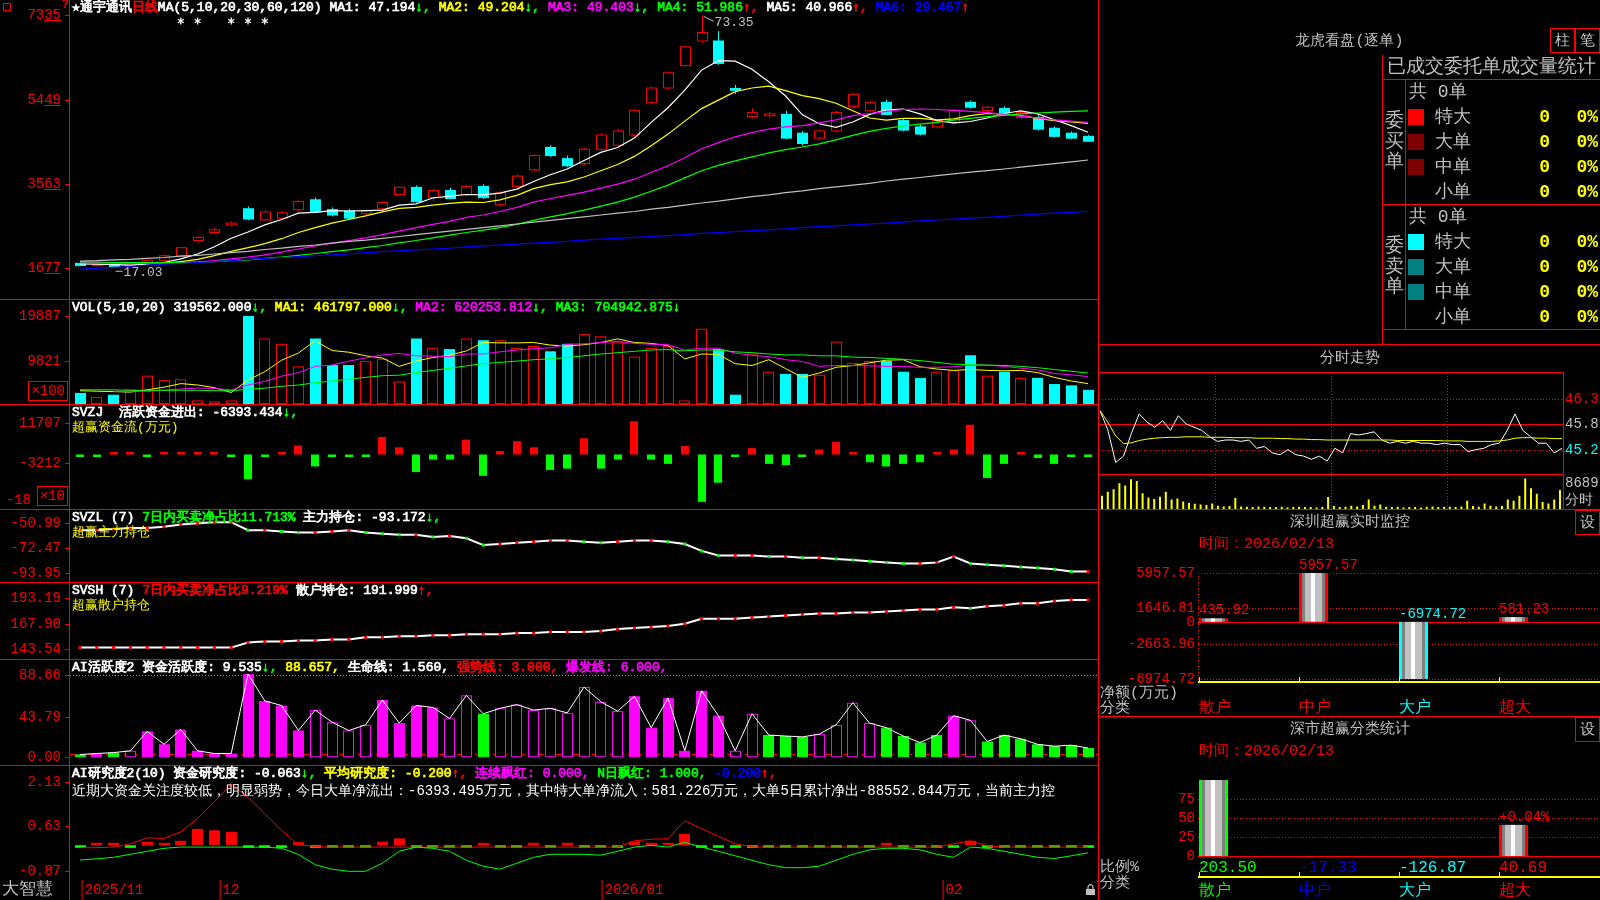 The image size is (1600, 900). What do you see at coordinates (177, 412) in the screenshot?
I see `legend-item: SVZJ 活跃资金进出: -6393.434` at bounding box center [177, 412].